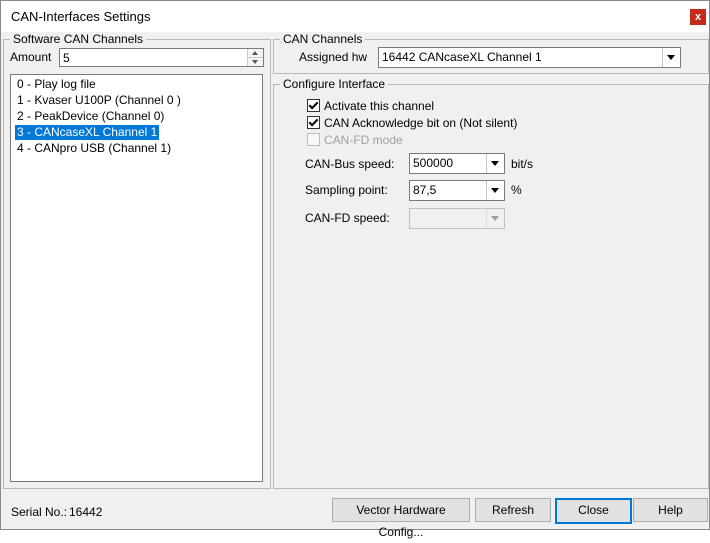  Describe the element at coordinates (31, 57) in the screenshot. I see `amount-label: Amount` at that location.